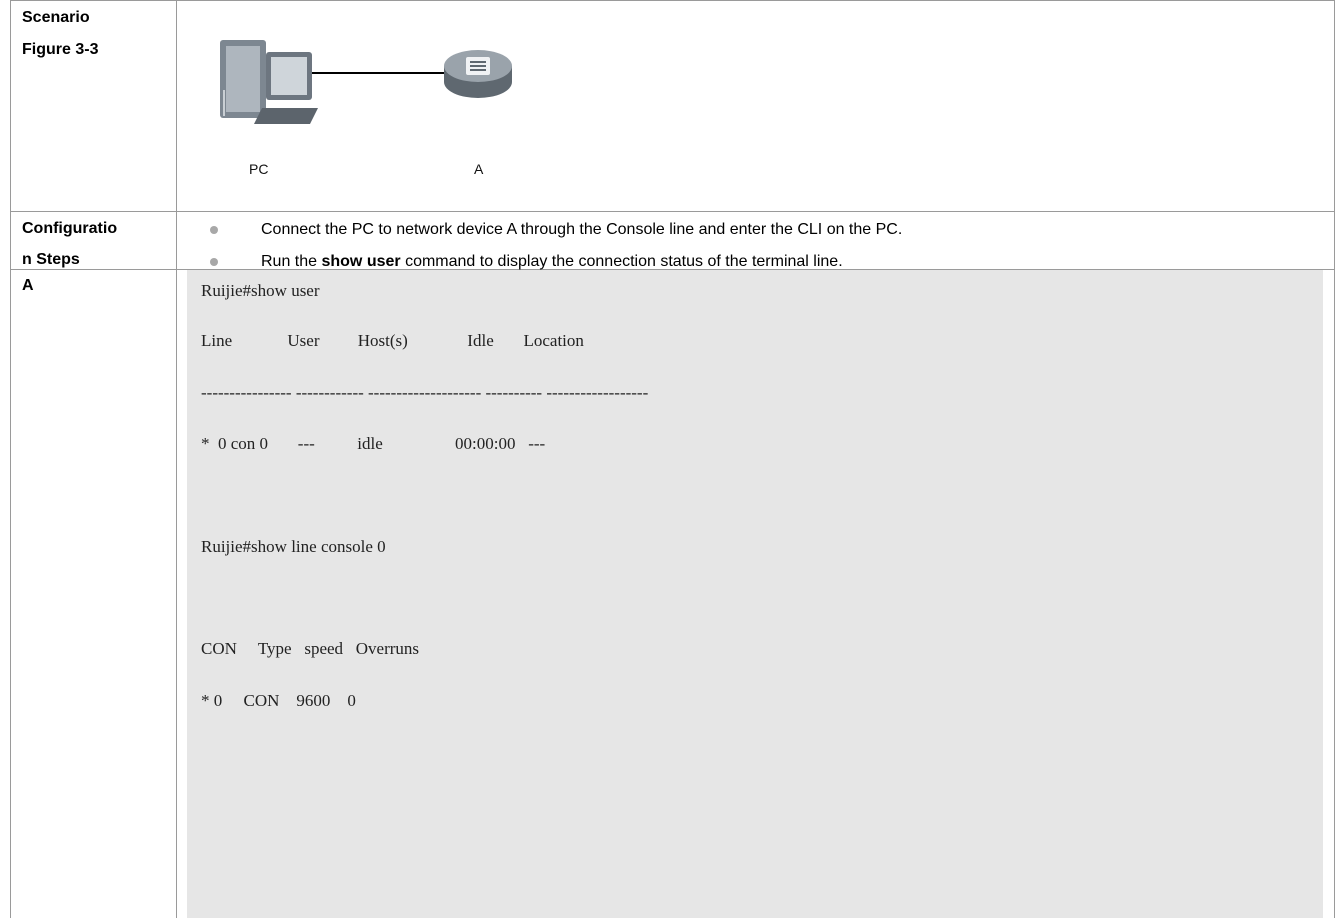 The height and width of the screenshot is (918, 1336). Describe the element at coordinates (176, 459) in the screenshot. I see `column-divider` at that location.